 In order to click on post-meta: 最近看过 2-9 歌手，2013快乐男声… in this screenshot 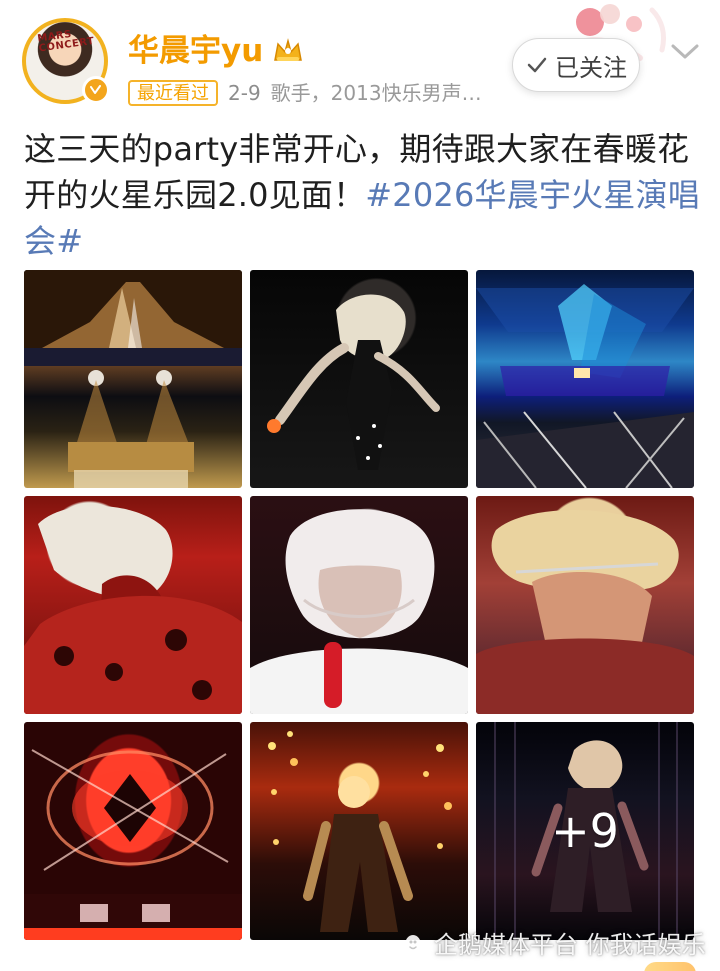, I will do `click(305, 93)`.